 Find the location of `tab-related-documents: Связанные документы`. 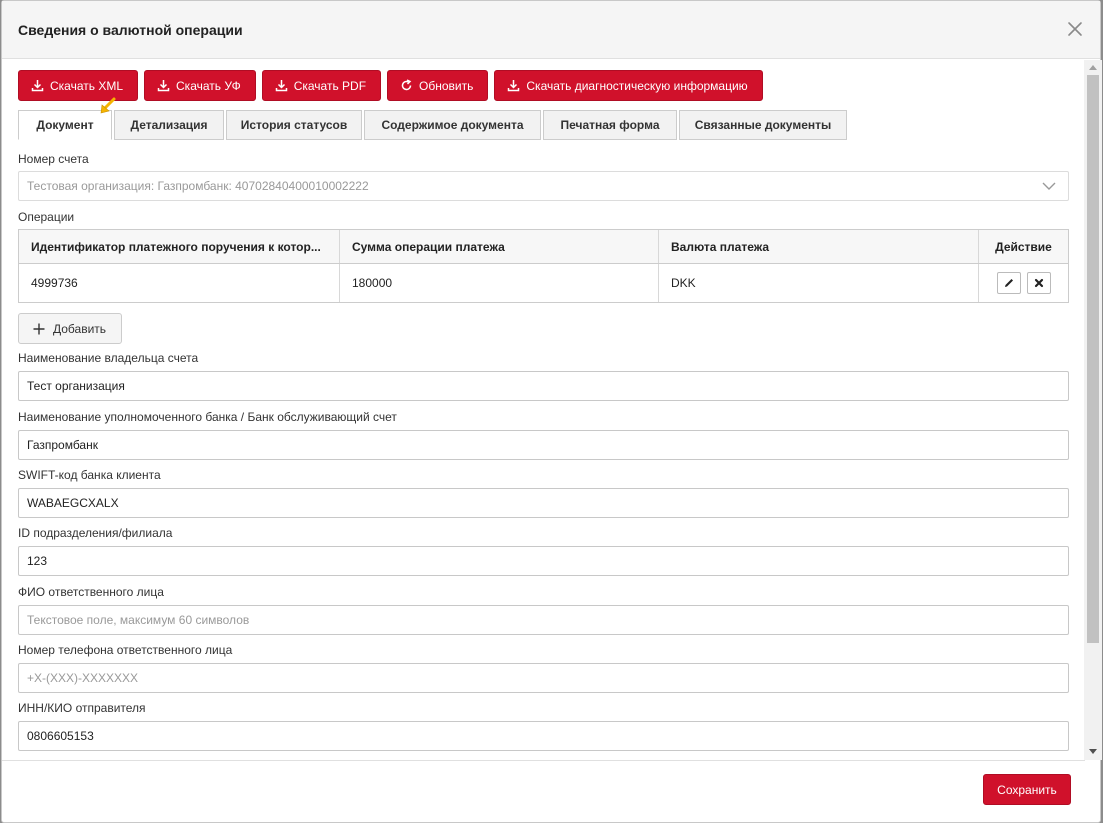

tab-related-documents: Связанные документы is located at coordinates (763, 125).